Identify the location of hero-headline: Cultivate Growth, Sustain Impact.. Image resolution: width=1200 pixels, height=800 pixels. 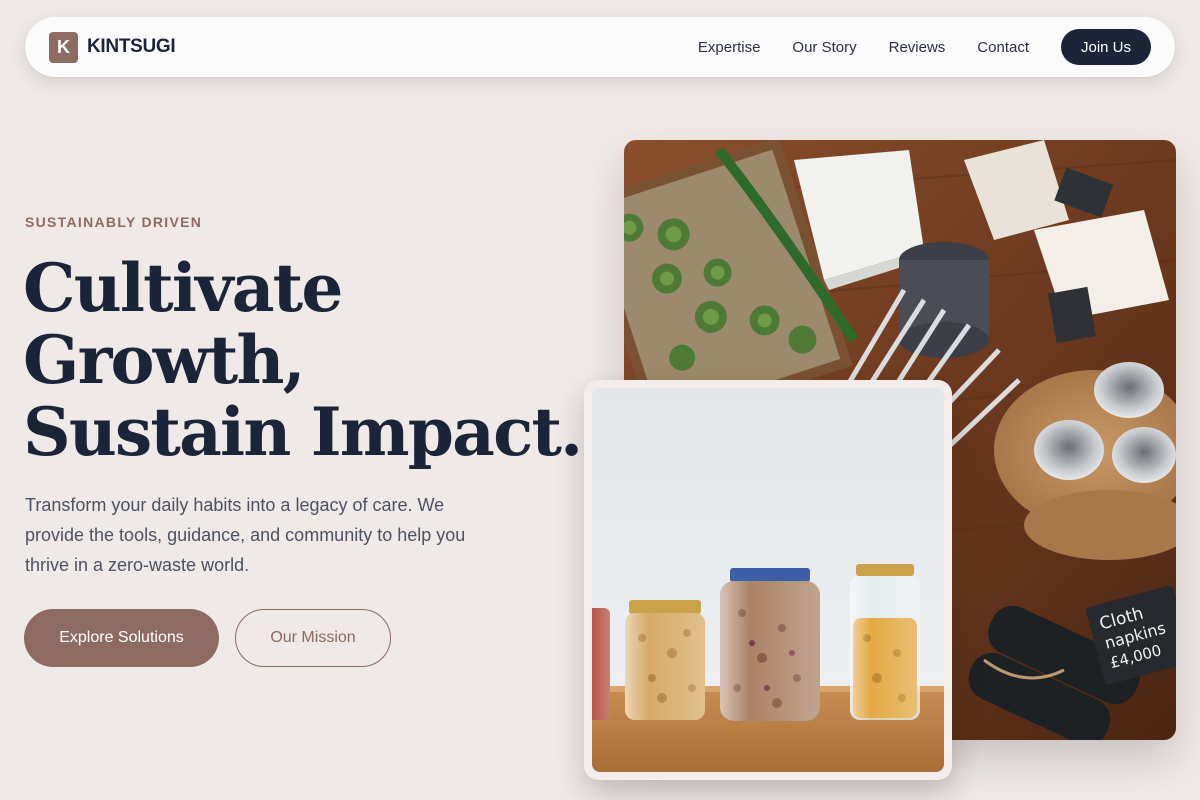
(303, 360).